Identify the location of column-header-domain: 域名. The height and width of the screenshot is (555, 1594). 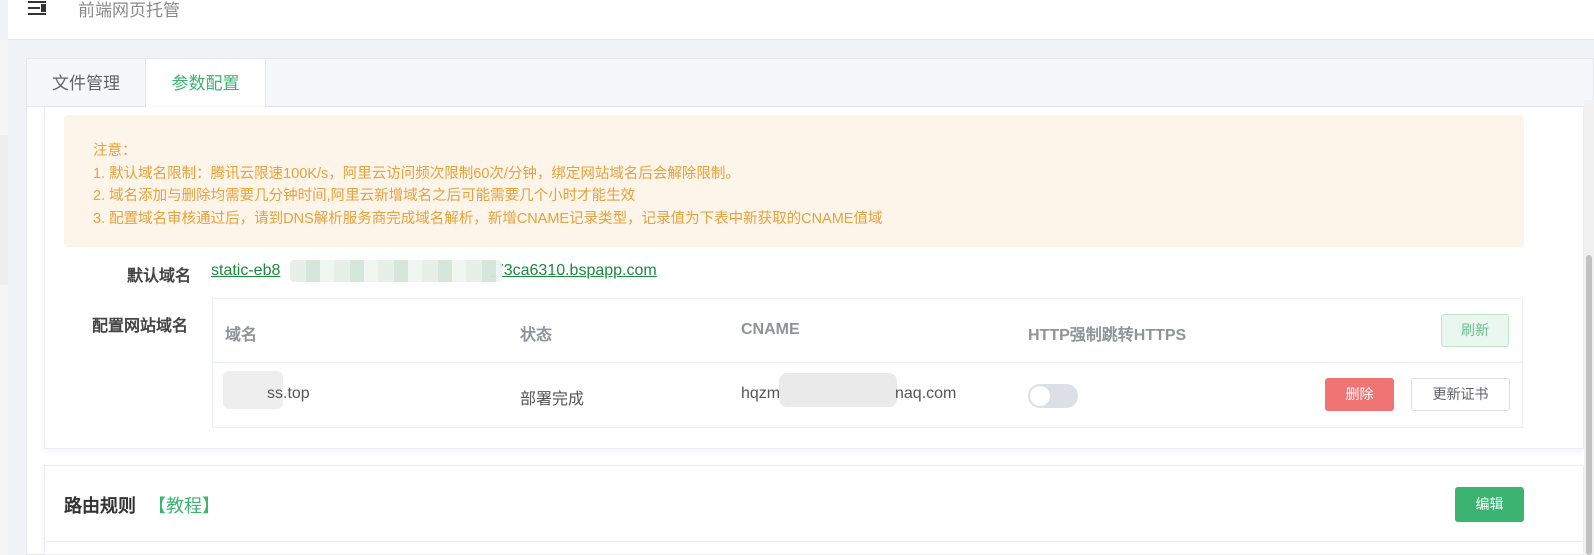
(241, 335).